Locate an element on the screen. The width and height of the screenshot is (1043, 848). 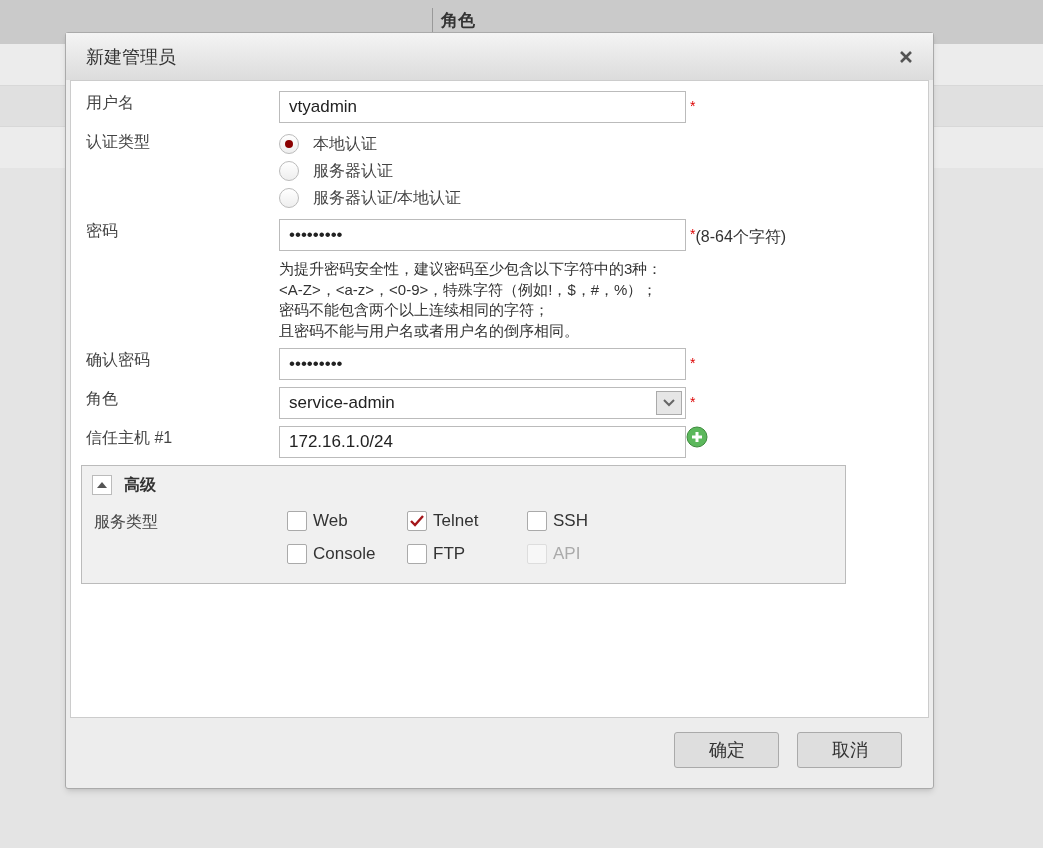
field-label: 角色 is located at coordinates (102, 398).